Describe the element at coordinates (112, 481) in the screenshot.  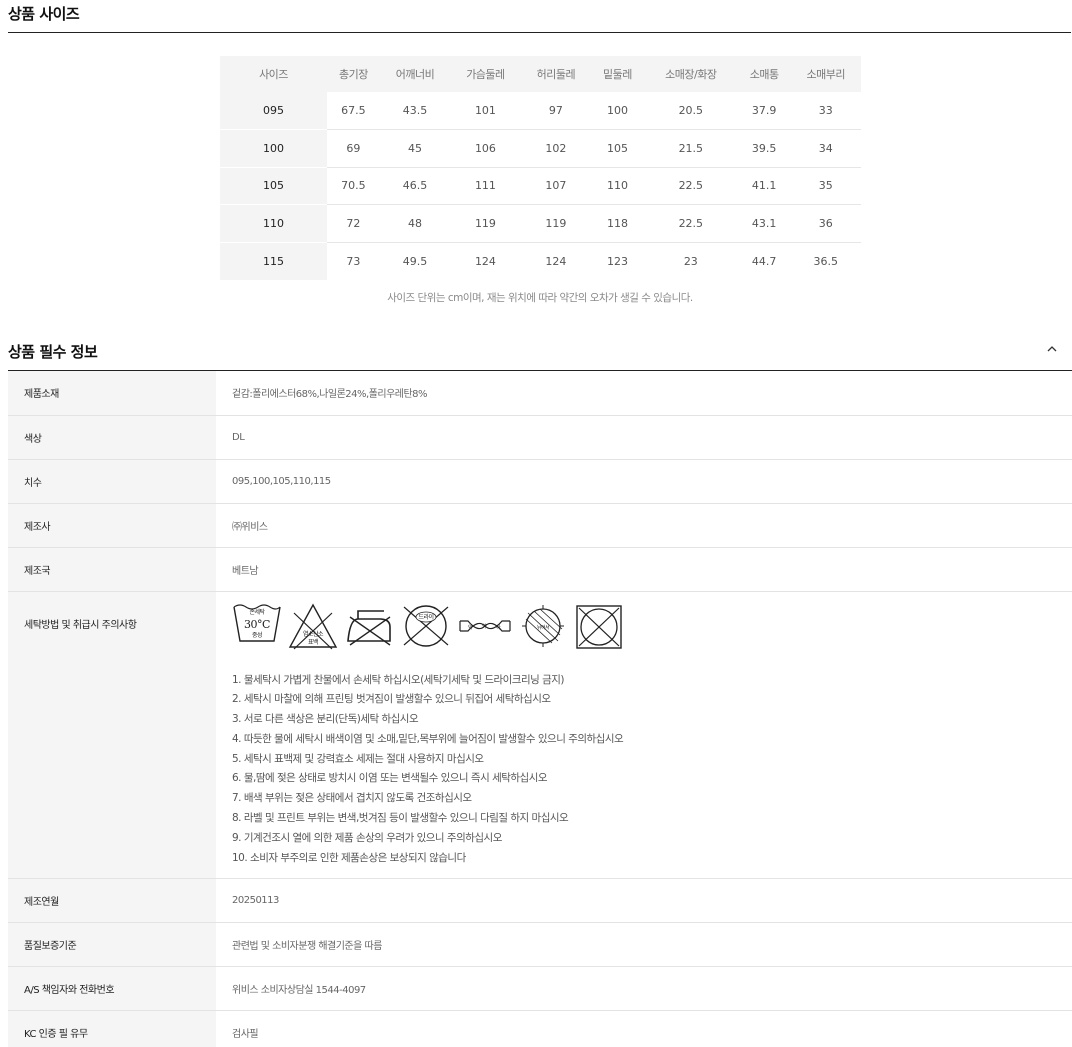
I see `info-label: 치수` at that location.